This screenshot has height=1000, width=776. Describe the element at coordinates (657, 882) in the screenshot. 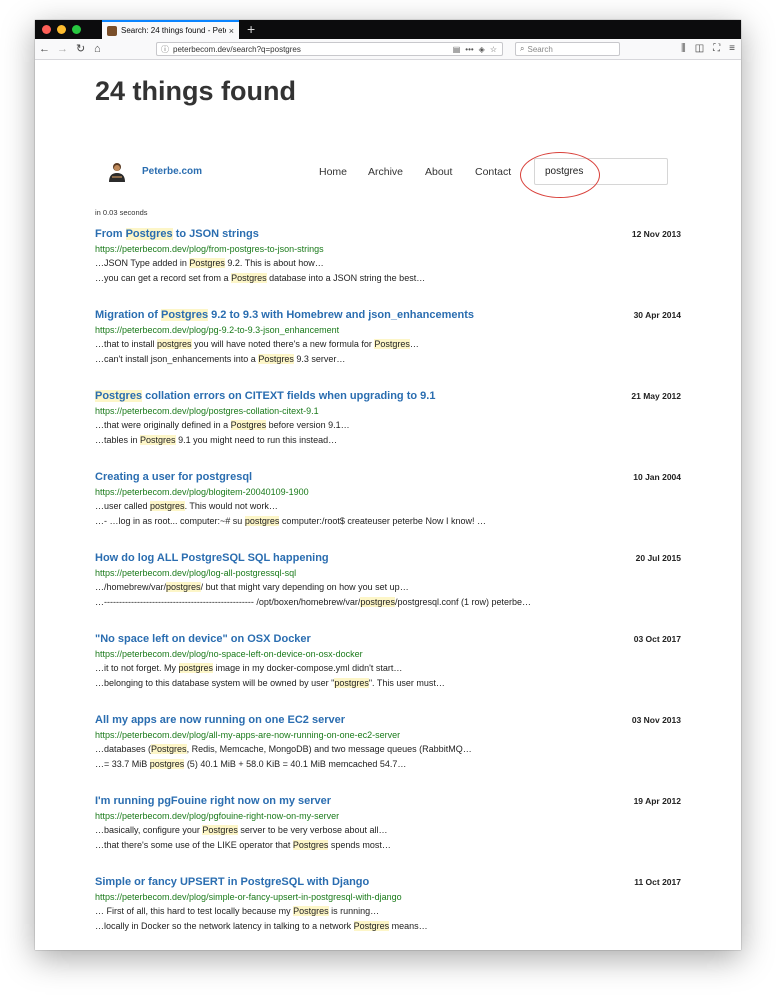

I see `result-date: 11 Oct 2017` at that location.